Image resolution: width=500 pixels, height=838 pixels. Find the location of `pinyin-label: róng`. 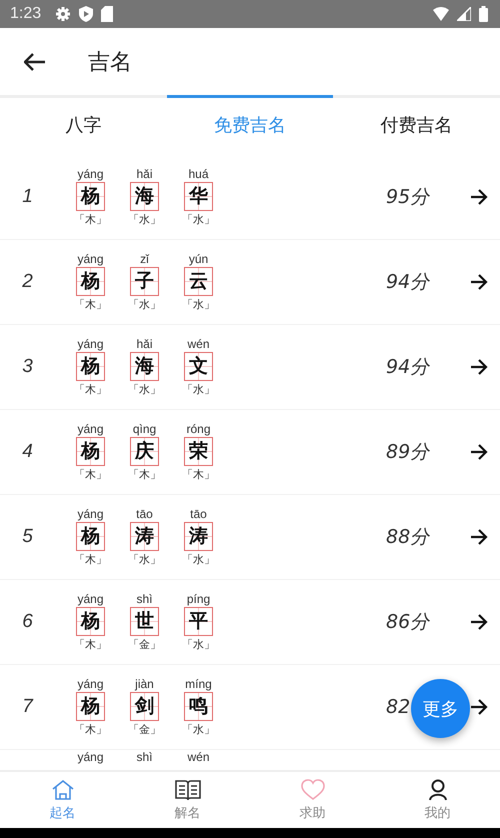

pinyin-label: róng is located at coordinates (198, 429).